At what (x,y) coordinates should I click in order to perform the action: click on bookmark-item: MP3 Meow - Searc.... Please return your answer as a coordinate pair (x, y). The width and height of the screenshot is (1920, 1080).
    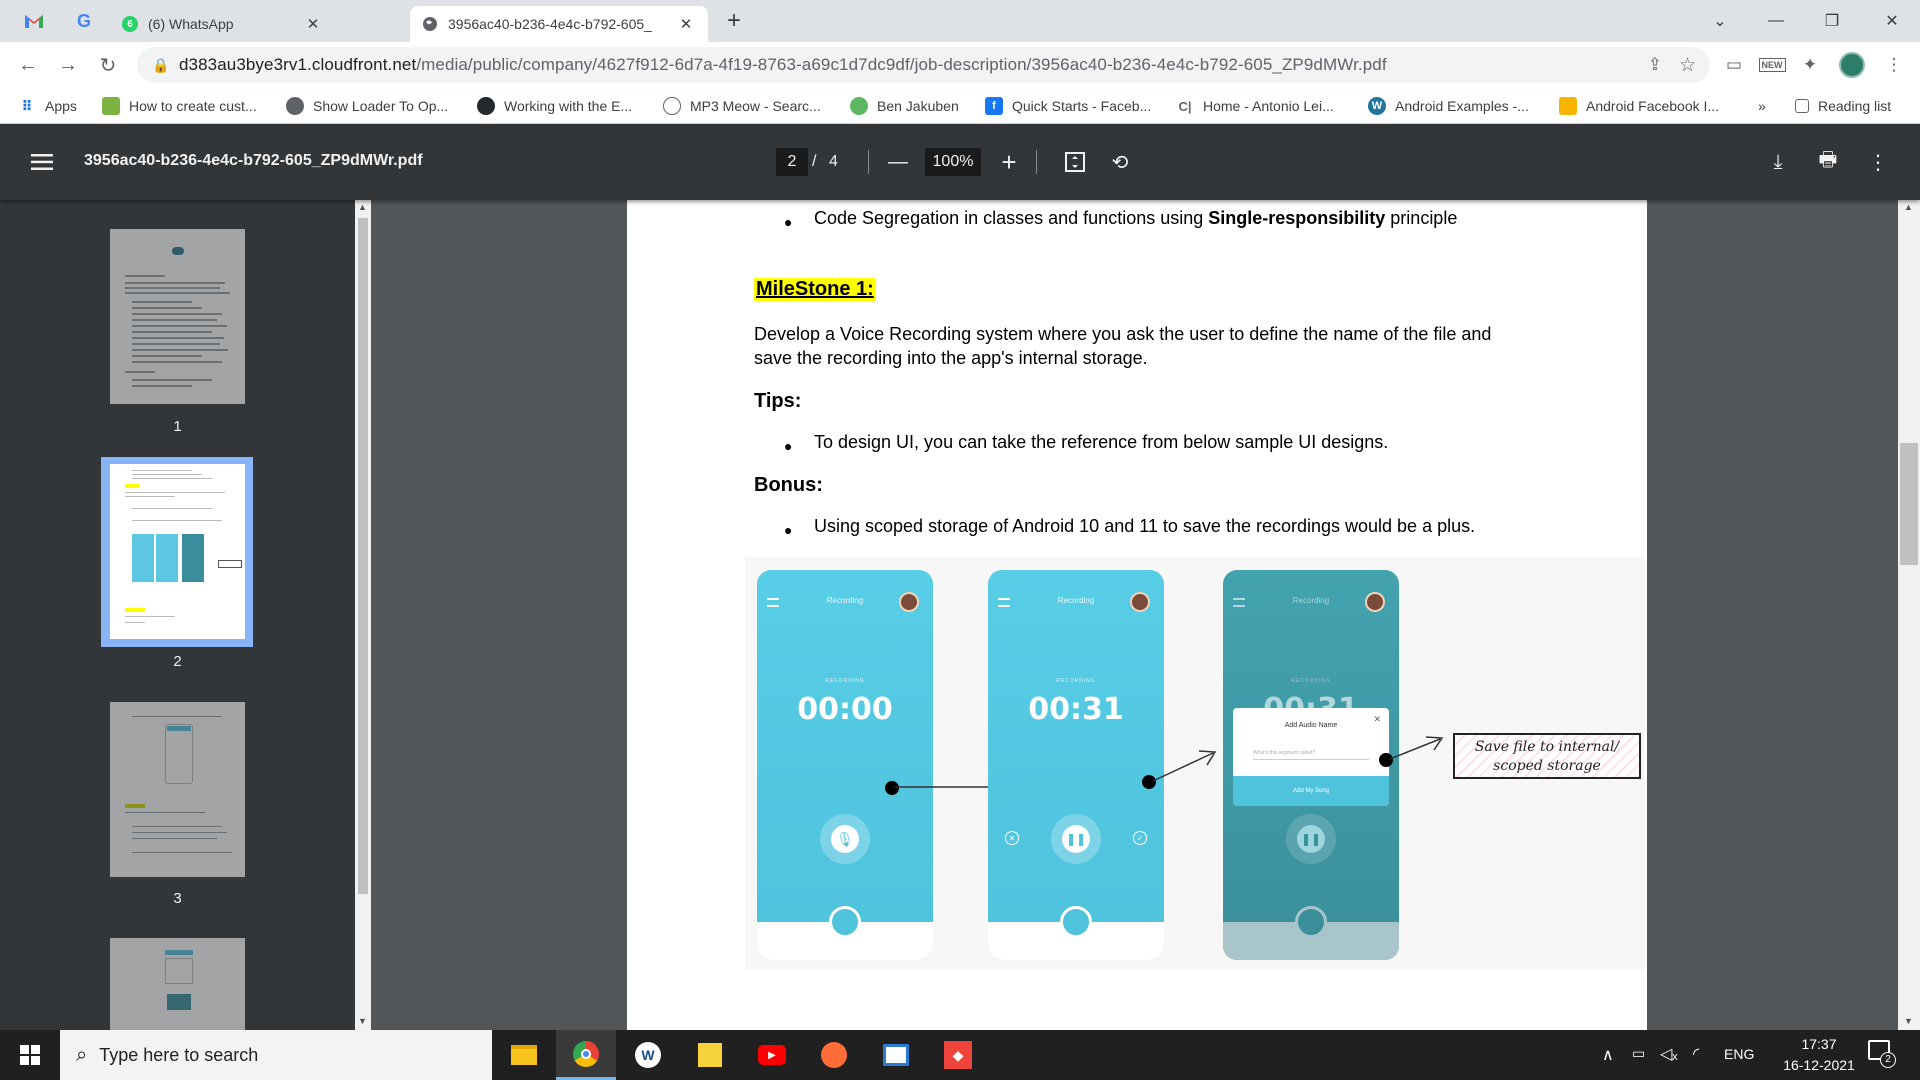
    Looking at the image, I should click on (742, 106).